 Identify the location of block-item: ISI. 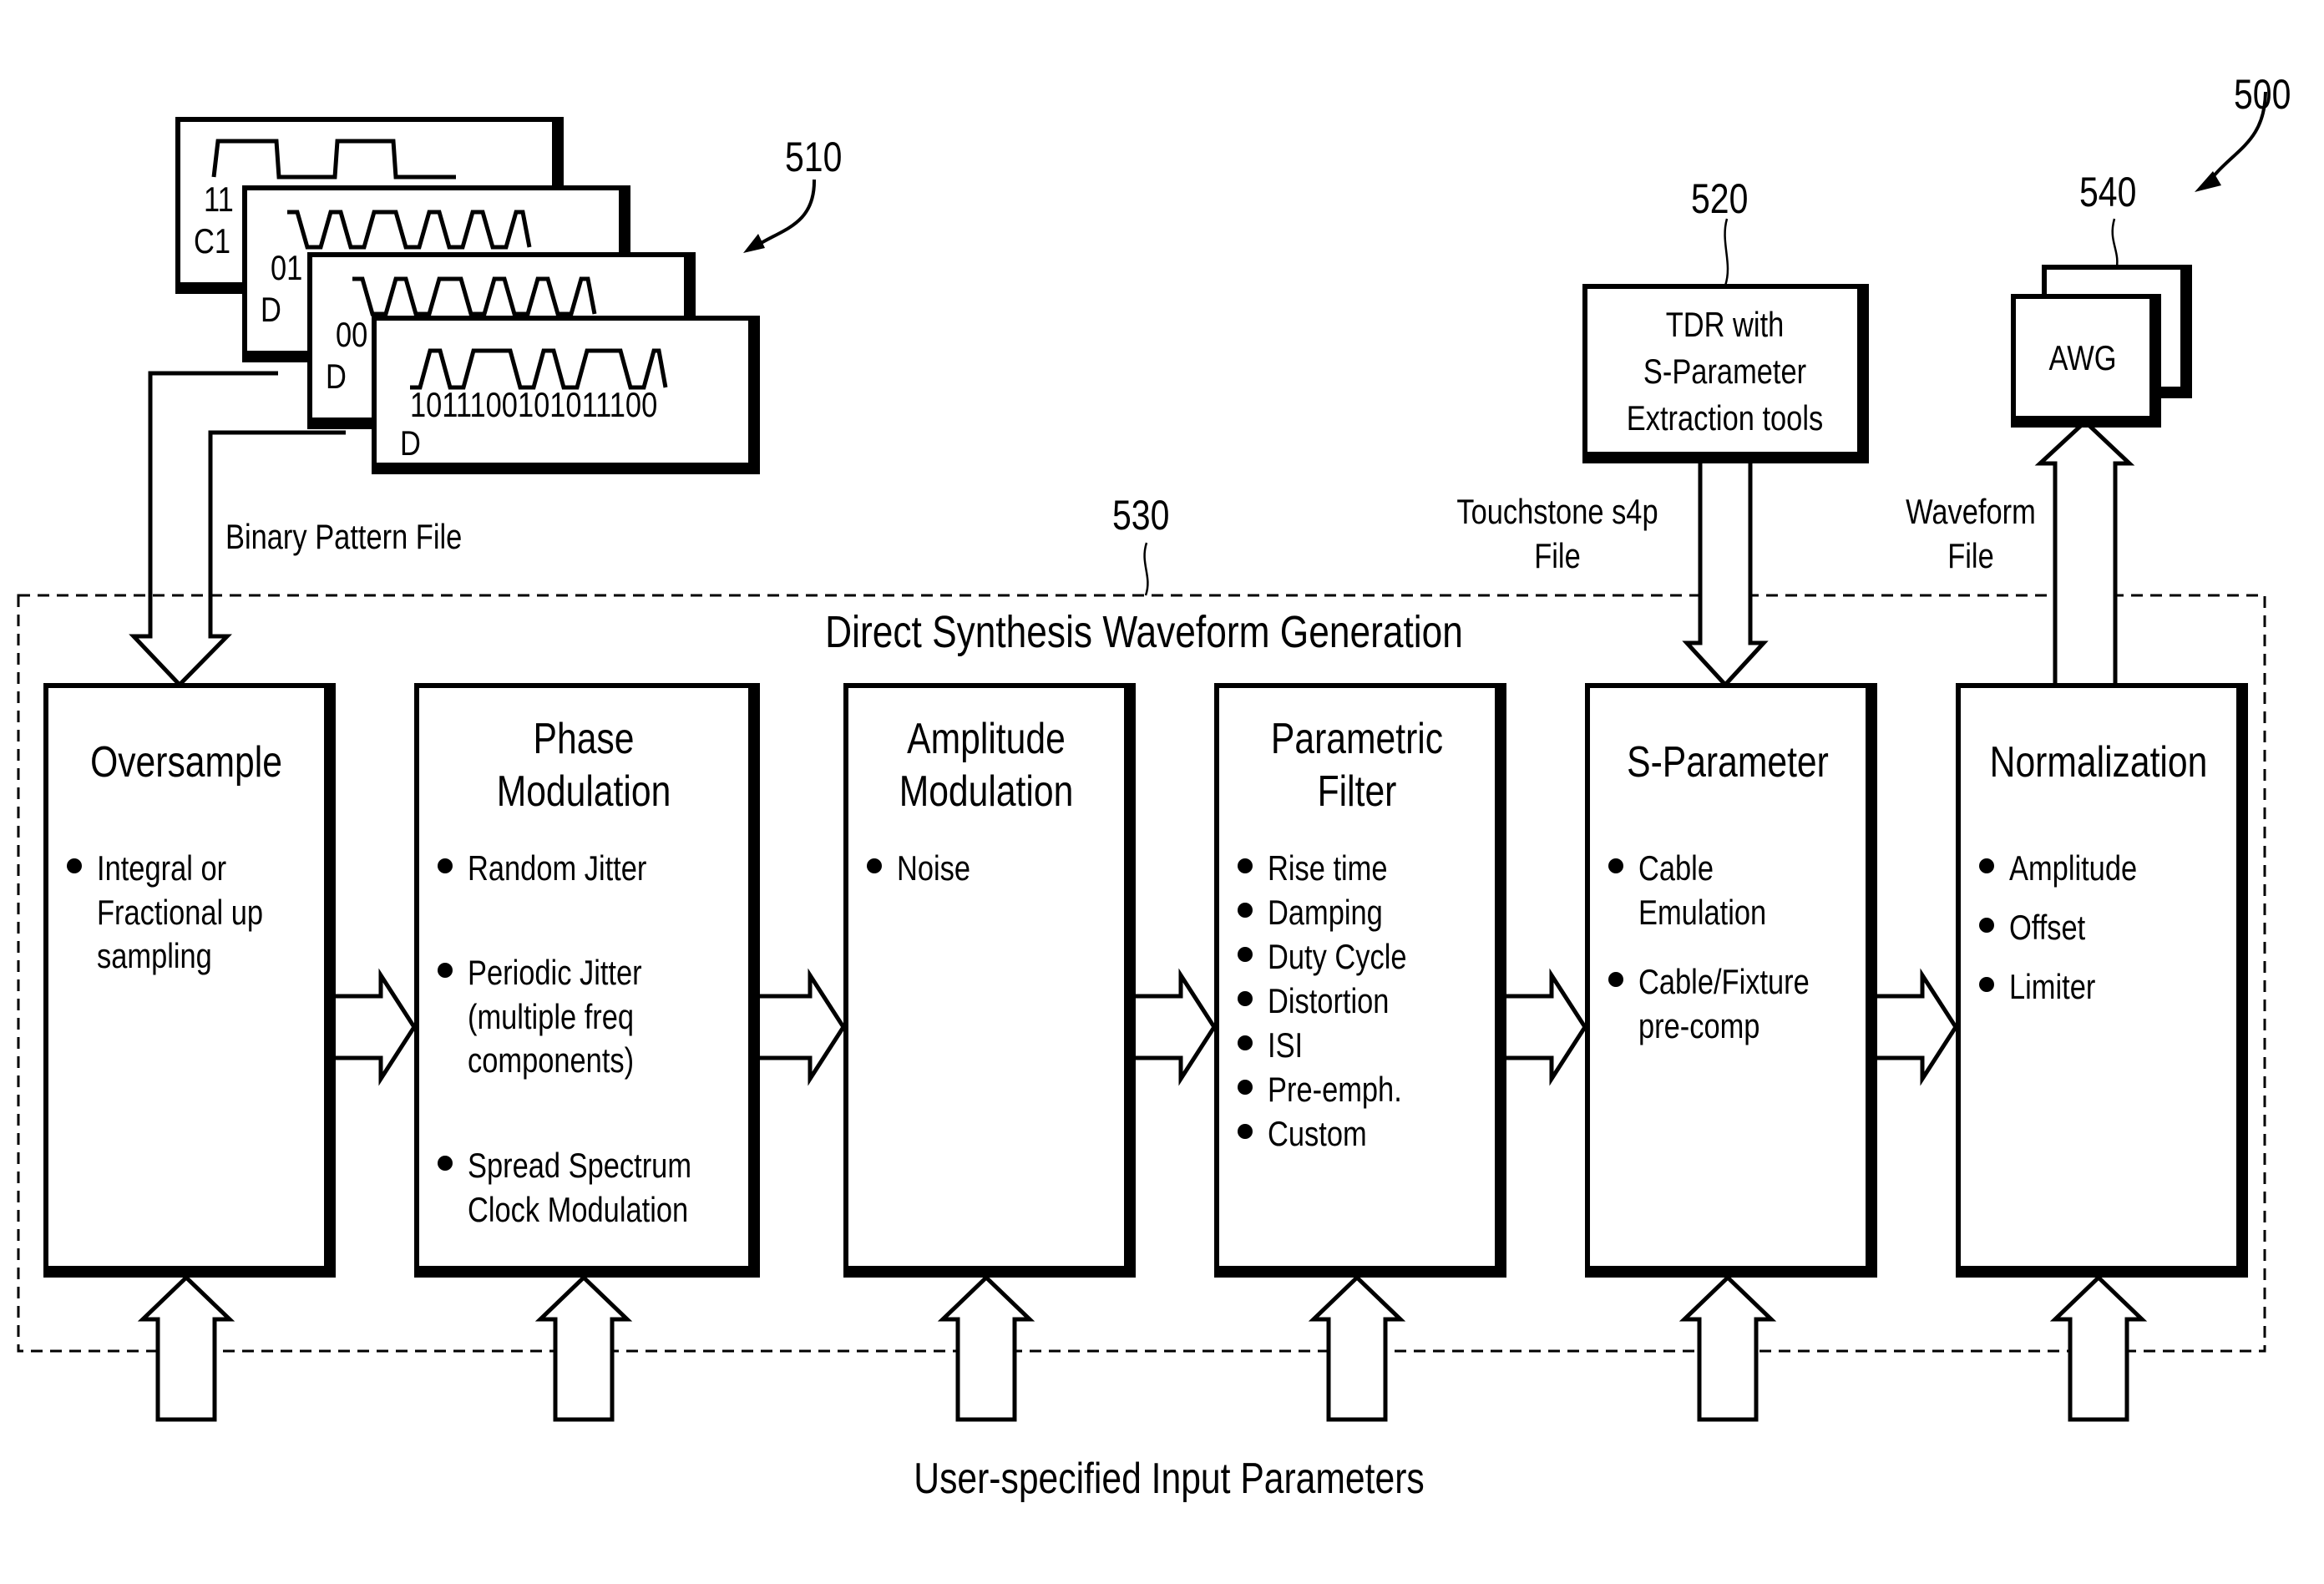
(1285, 1046).